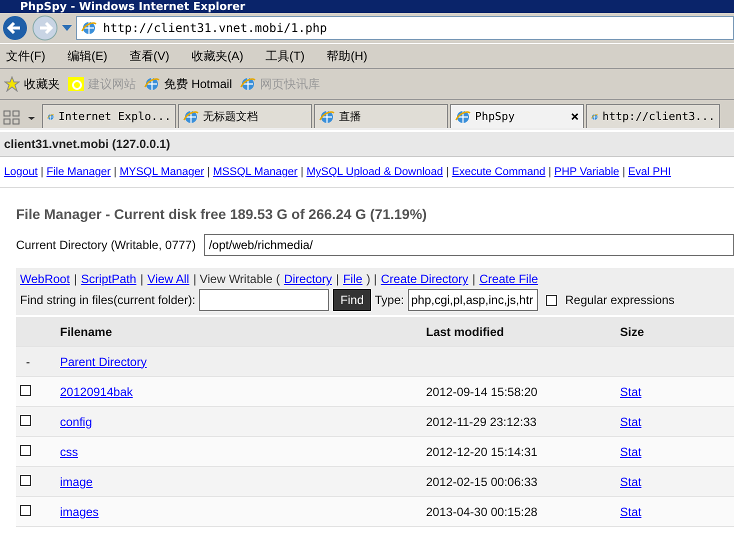 This screenshot has height=546, width=734. Describe the element at coordinates (222, 214) in the screenshot. I see `page-heading: File Manager - Current disk free 189.53 G of 266.24 G (71.19%)` at that location.